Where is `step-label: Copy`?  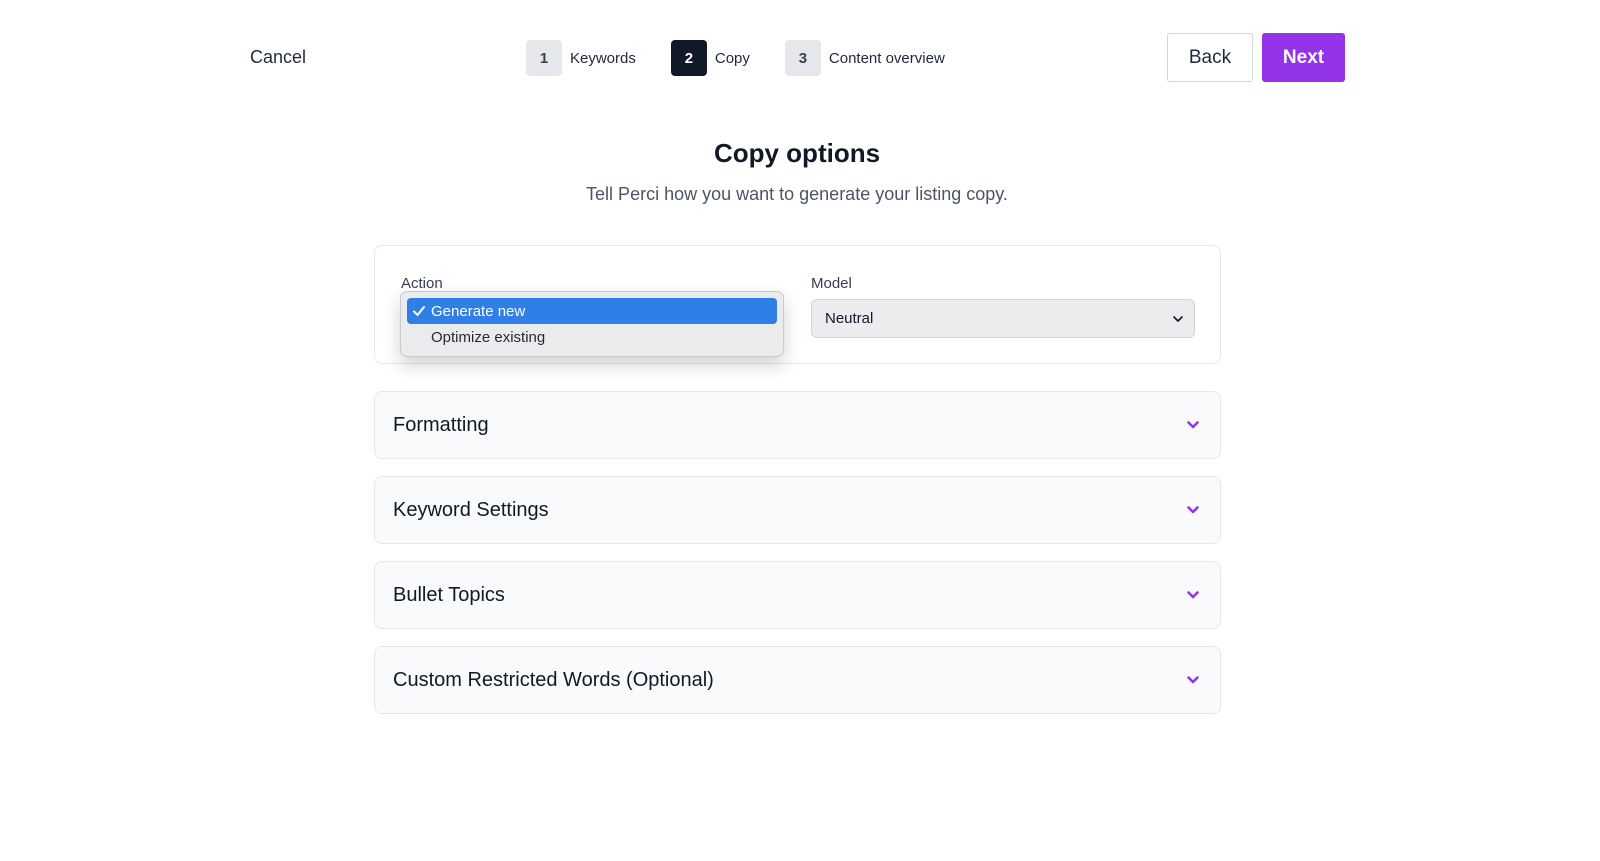 step-label: Copy is located at coordinates (732, 58).